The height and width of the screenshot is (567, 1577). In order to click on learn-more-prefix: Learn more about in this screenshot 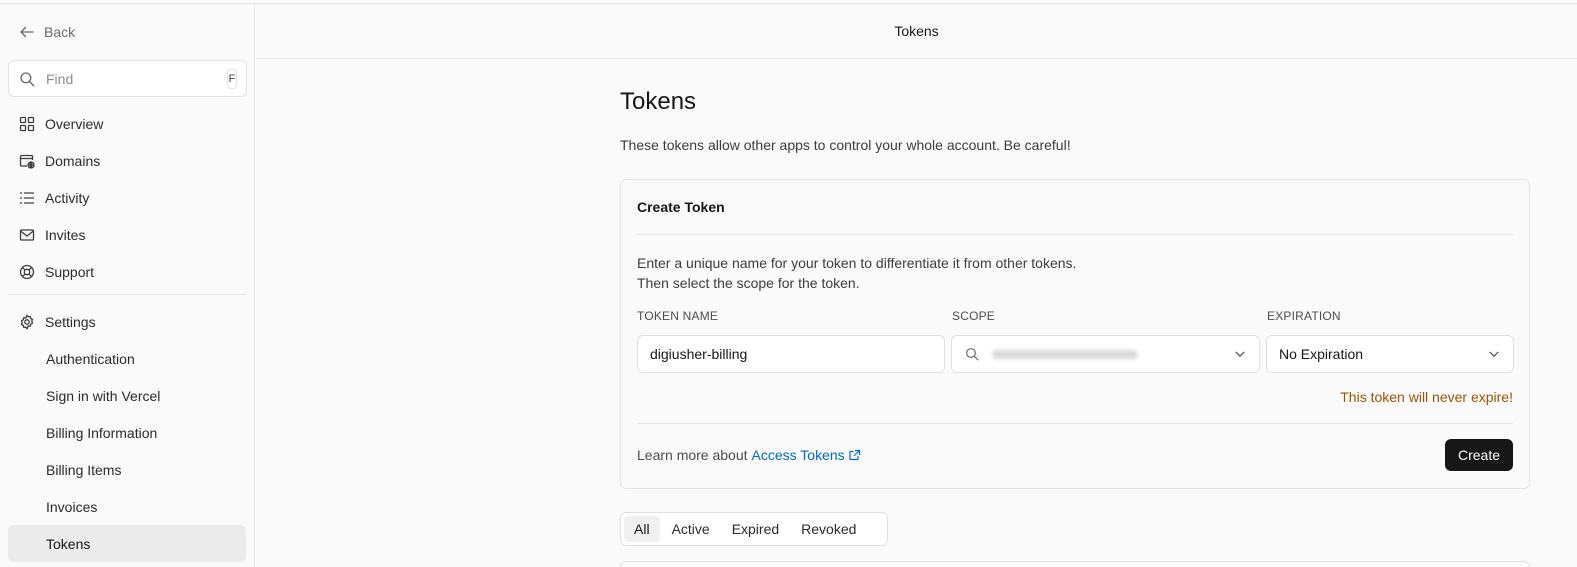, I will do `click(692, 455)`.